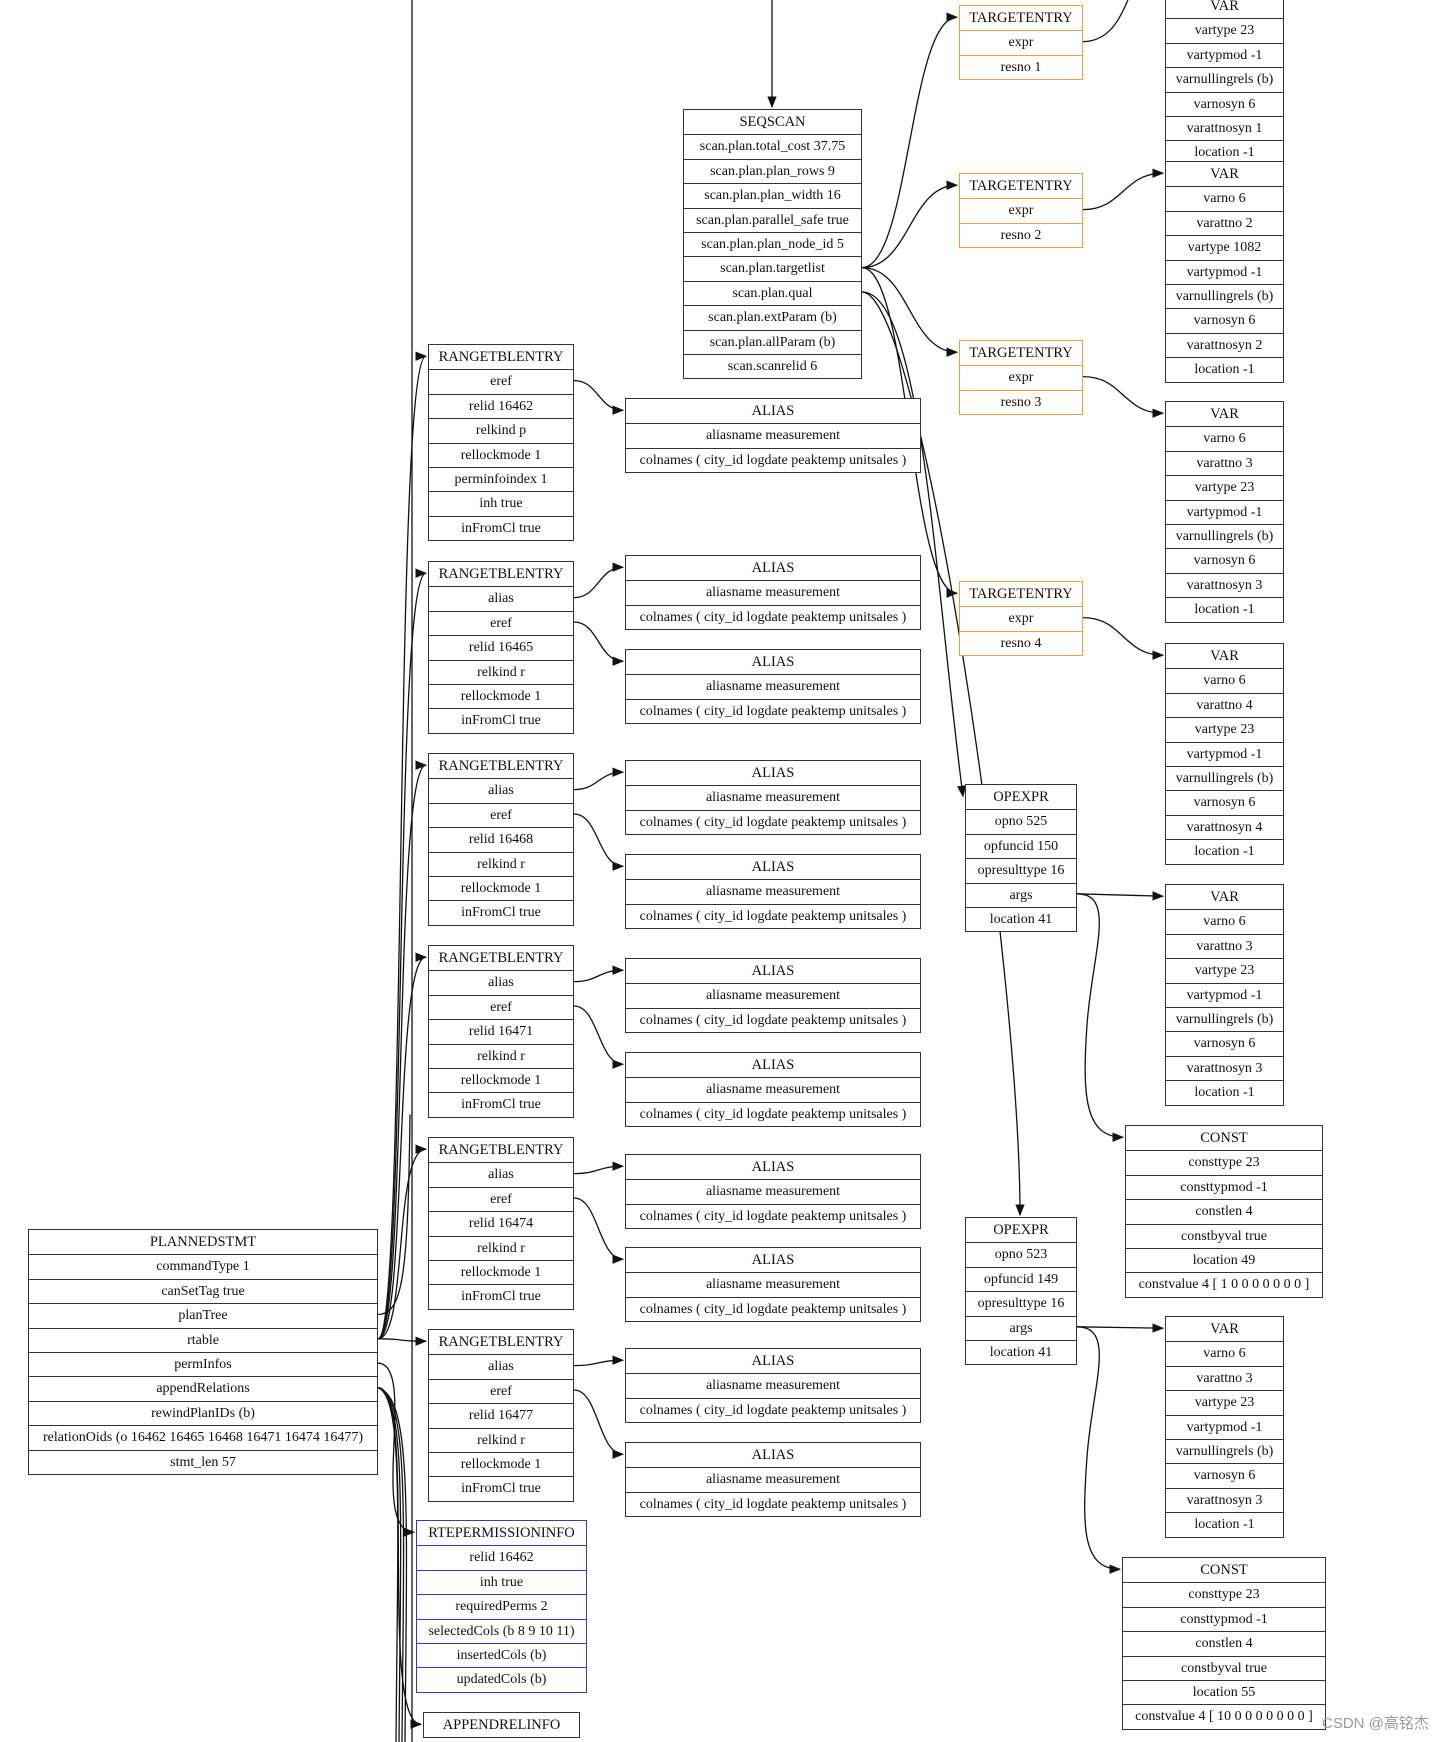  I want to click on node-field: location 55, so click(1224, 1691).